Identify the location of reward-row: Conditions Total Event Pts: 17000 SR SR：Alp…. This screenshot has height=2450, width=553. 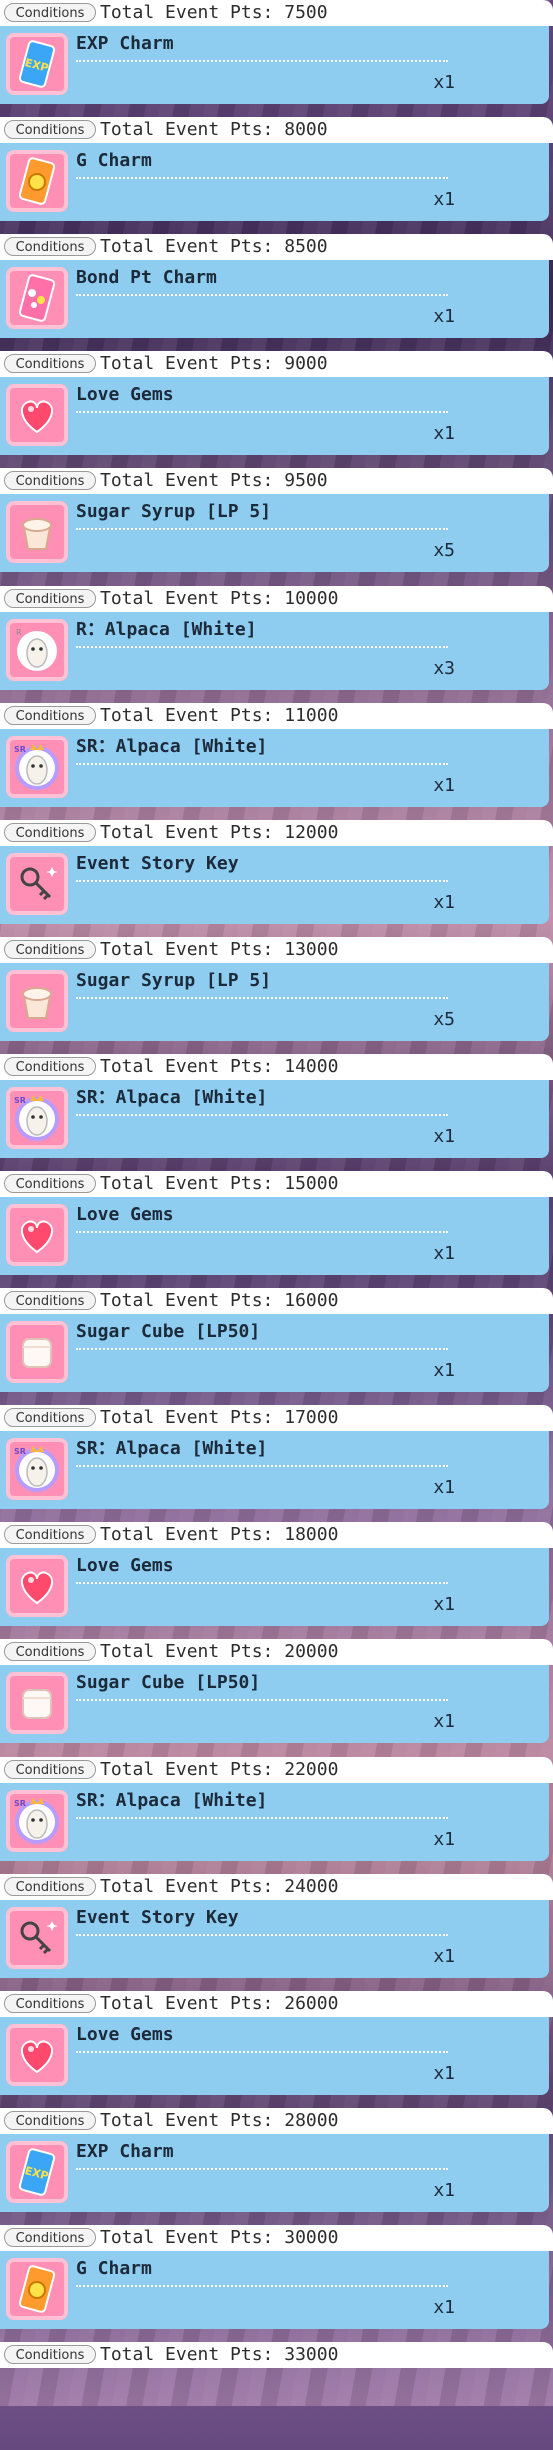
(276, 1459).